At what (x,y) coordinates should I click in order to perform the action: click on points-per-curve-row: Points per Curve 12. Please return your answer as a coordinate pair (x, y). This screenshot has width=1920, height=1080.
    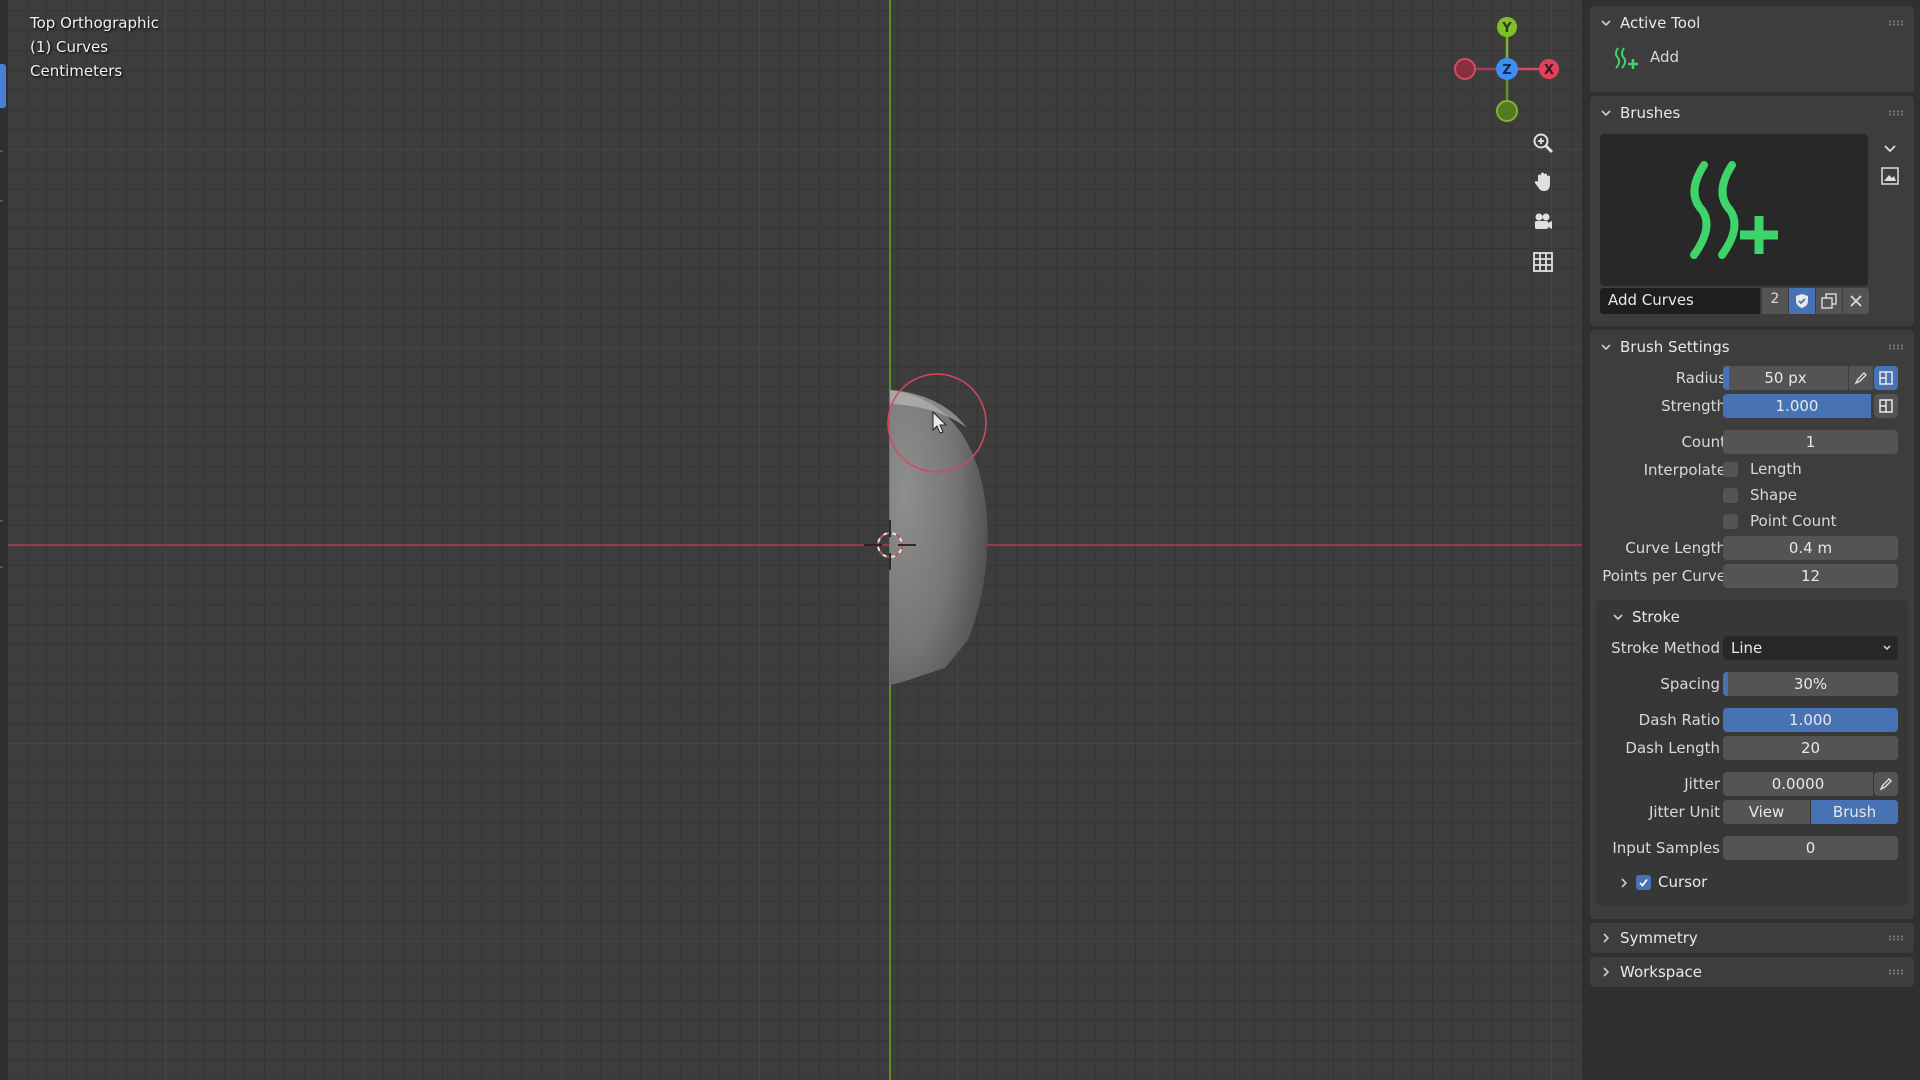
    Looking at the image, I should click on (1752, 576).